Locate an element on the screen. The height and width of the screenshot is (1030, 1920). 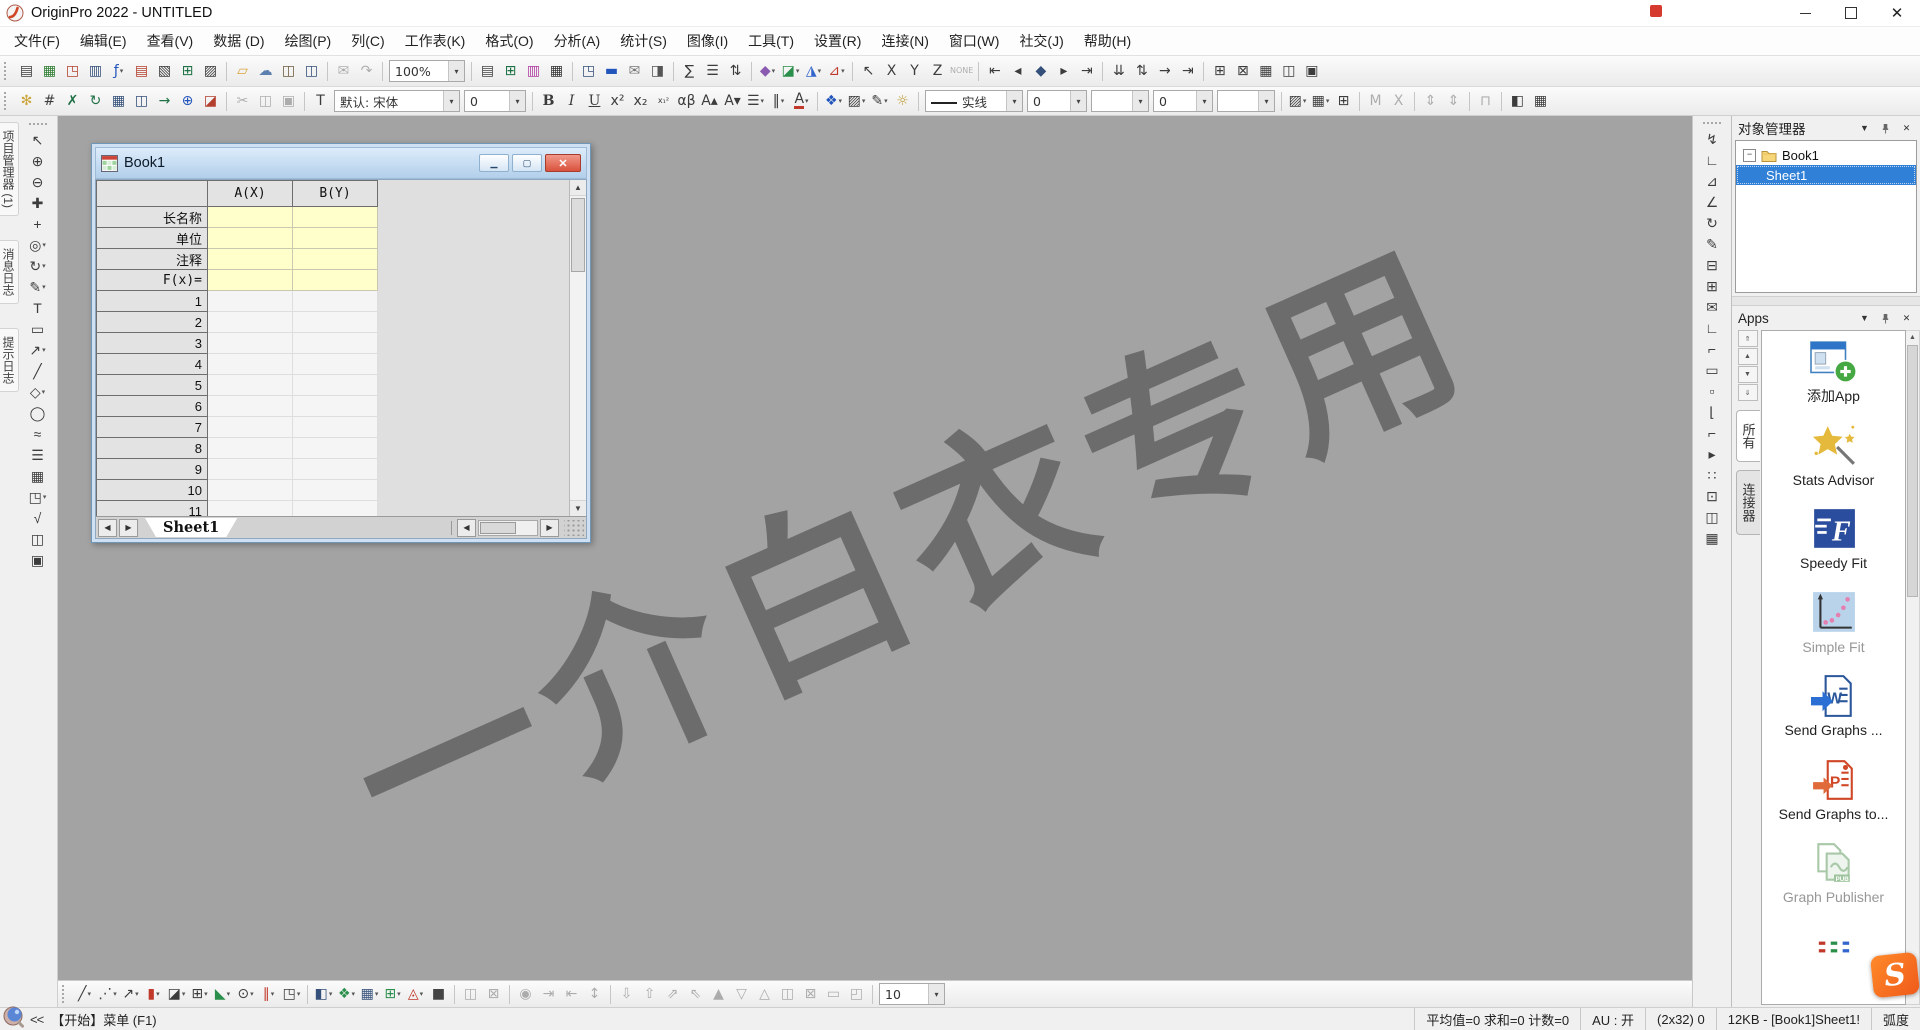
object-size-combo: 10 ▾ is located at coordinates (912, 994).